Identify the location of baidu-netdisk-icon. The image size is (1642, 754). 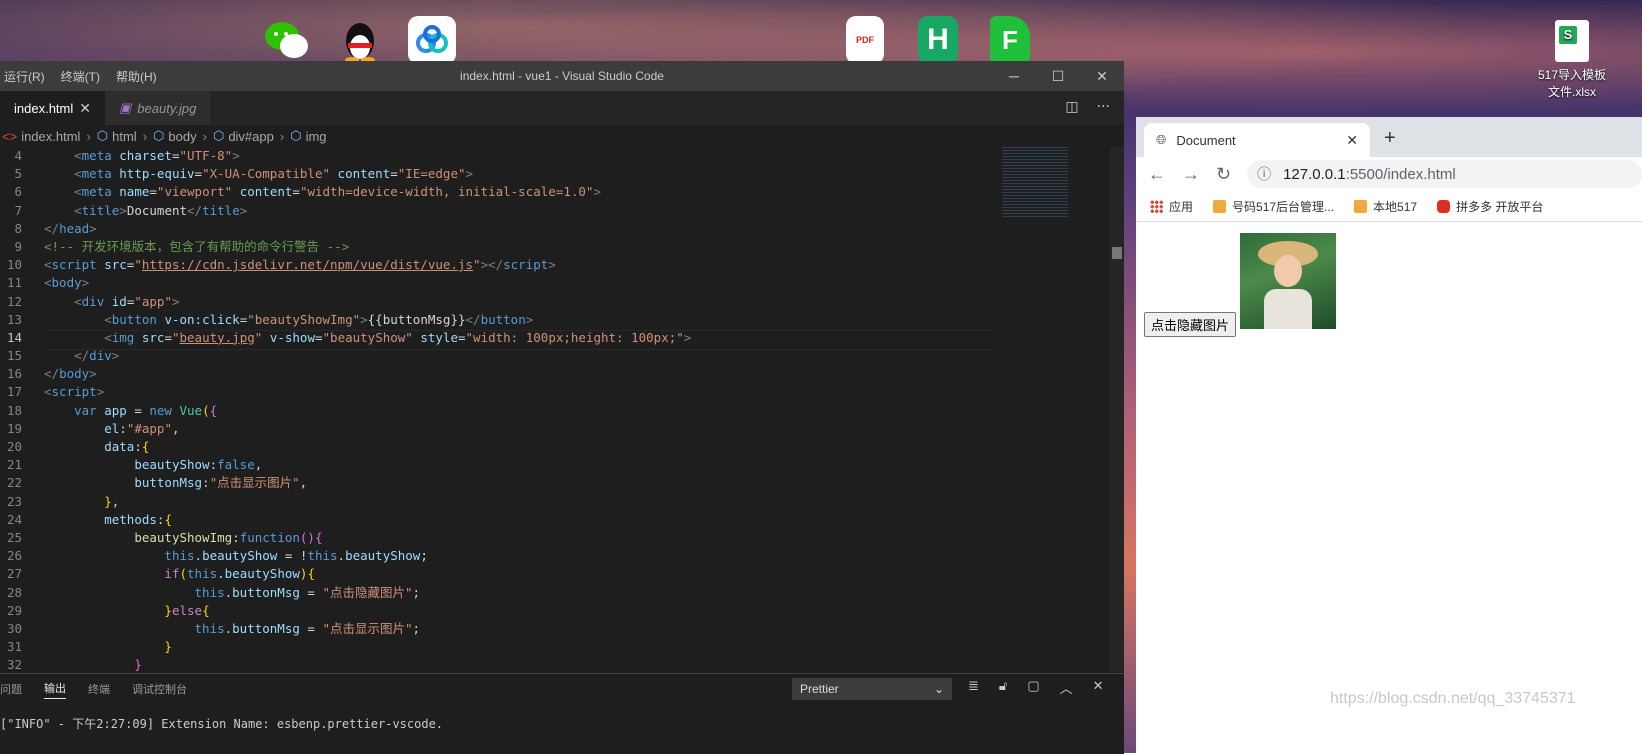
(432, 40).